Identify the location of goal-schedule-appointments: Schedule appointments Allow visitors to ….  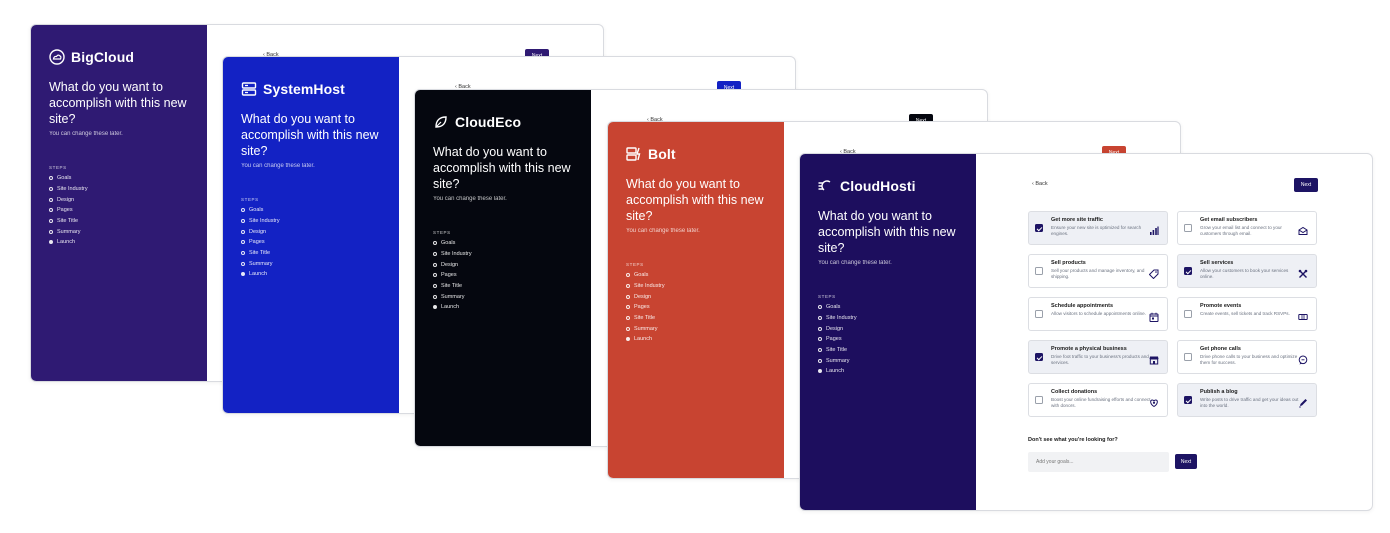
(1098, 314).